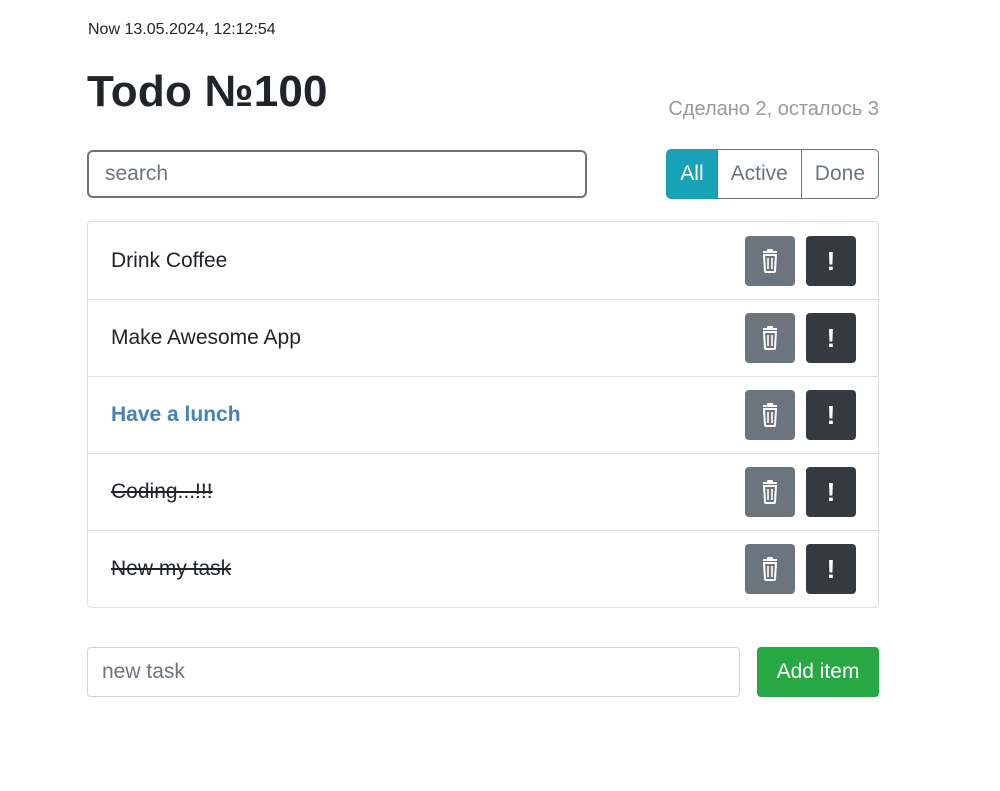 The width and height of the screenshot is (1000, 791). Describe the element at coordinates (176, 415) in the screenshot. I see `todo-item-label: Have a lunch` at that location.